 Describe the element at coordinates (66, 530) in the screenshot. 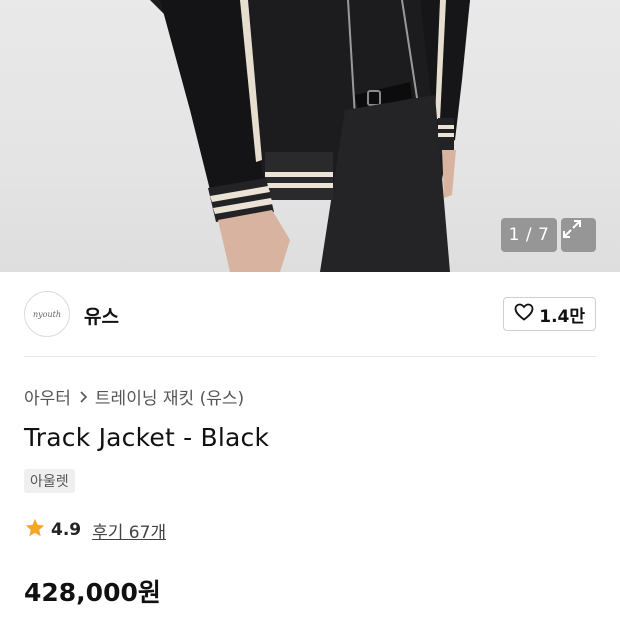

I see `rating-value: 4.9` at that location.